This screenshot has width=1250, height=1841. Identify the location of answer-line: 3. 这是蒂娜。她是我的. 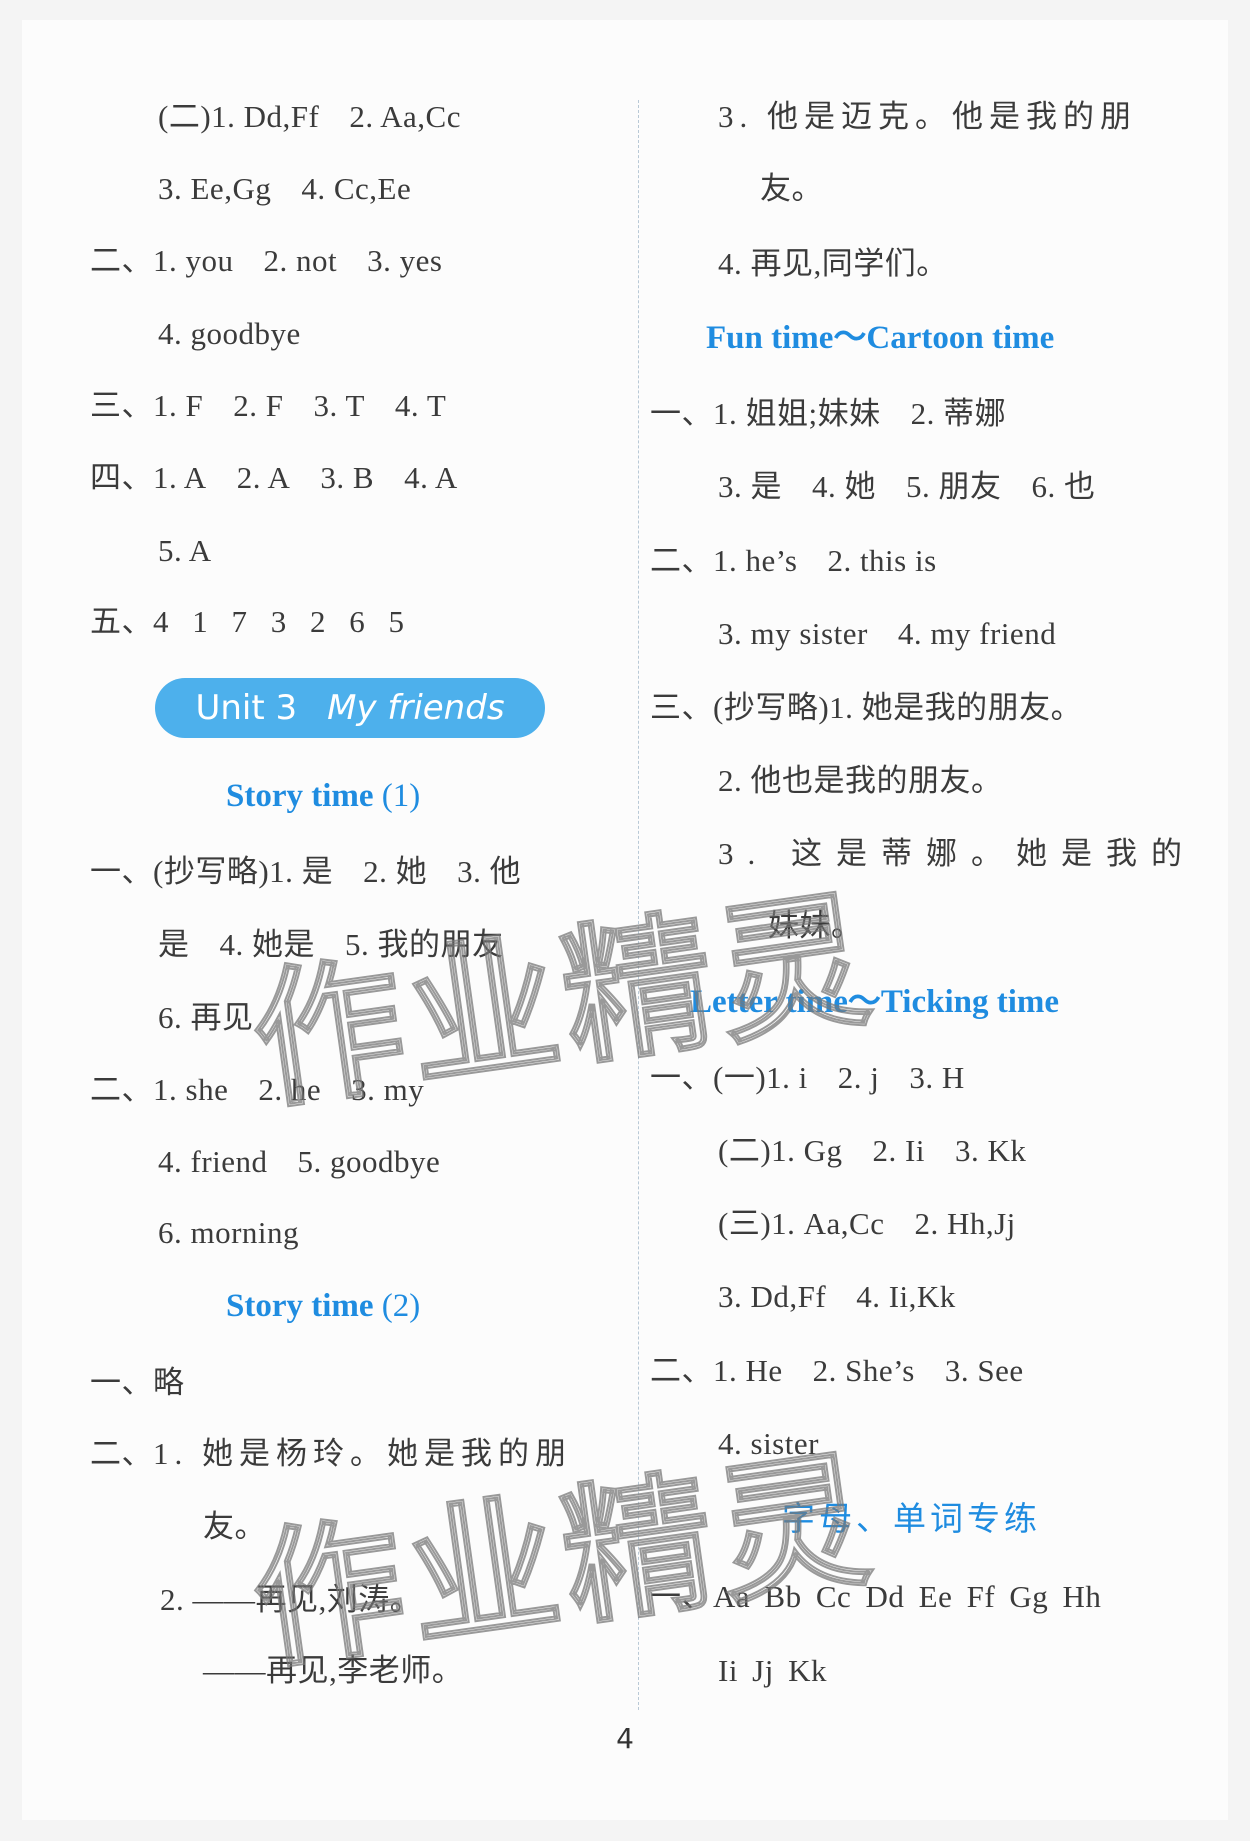
(957, 853).